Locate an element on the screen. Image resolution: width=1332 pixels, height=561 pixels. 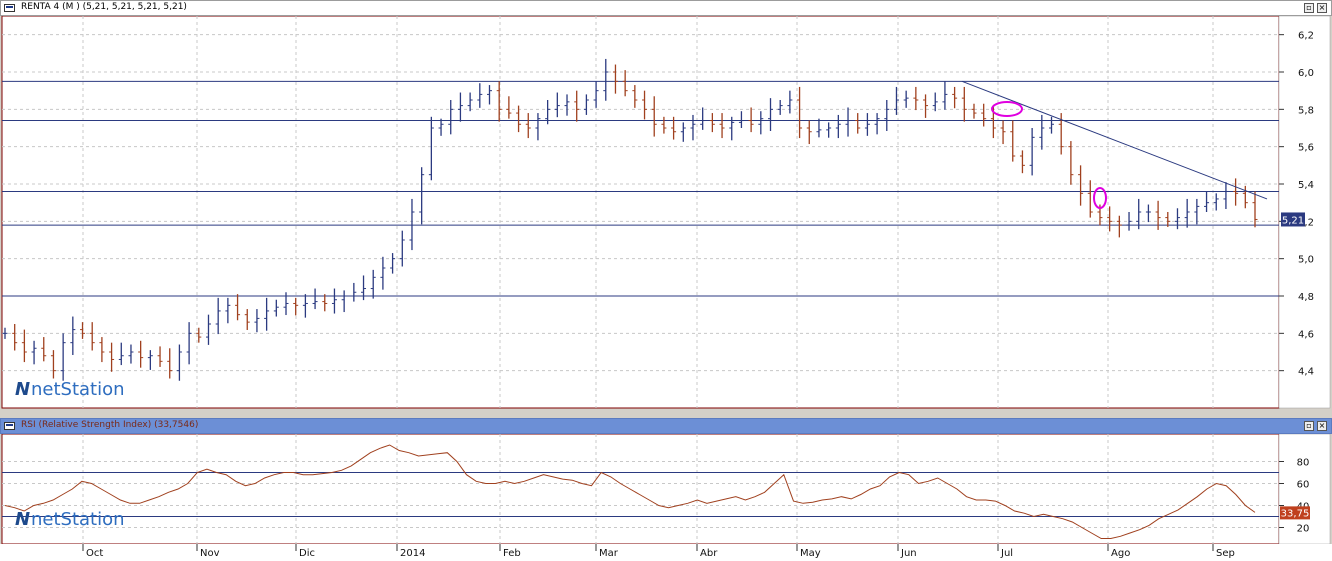
time-tick-label: Feb is located at coordinates (512, 553).